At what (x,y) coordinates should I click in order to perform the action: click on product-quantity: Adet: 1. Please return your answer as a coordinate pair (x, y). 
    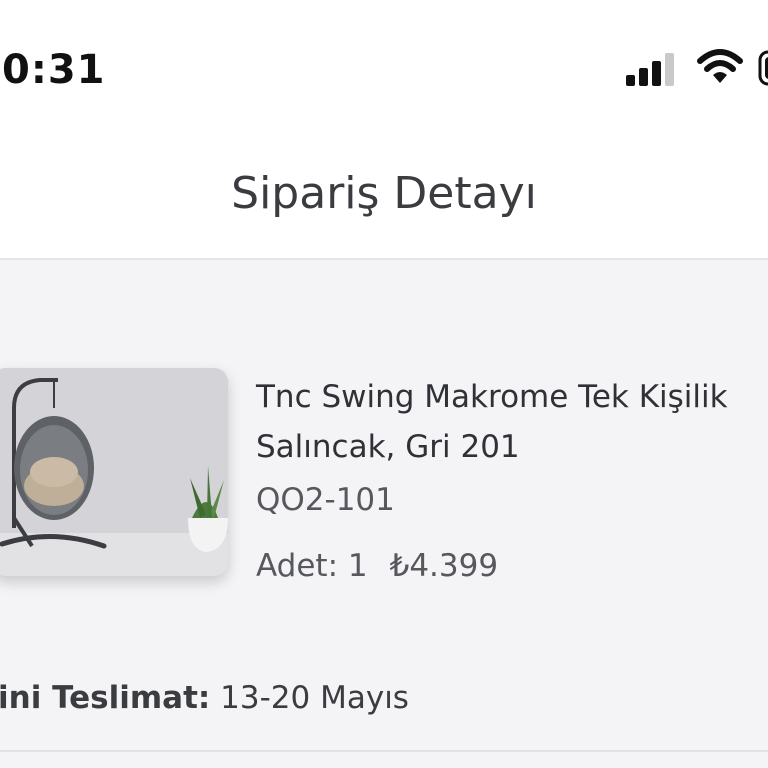
    Looking at the image, I should click on (312, 566).